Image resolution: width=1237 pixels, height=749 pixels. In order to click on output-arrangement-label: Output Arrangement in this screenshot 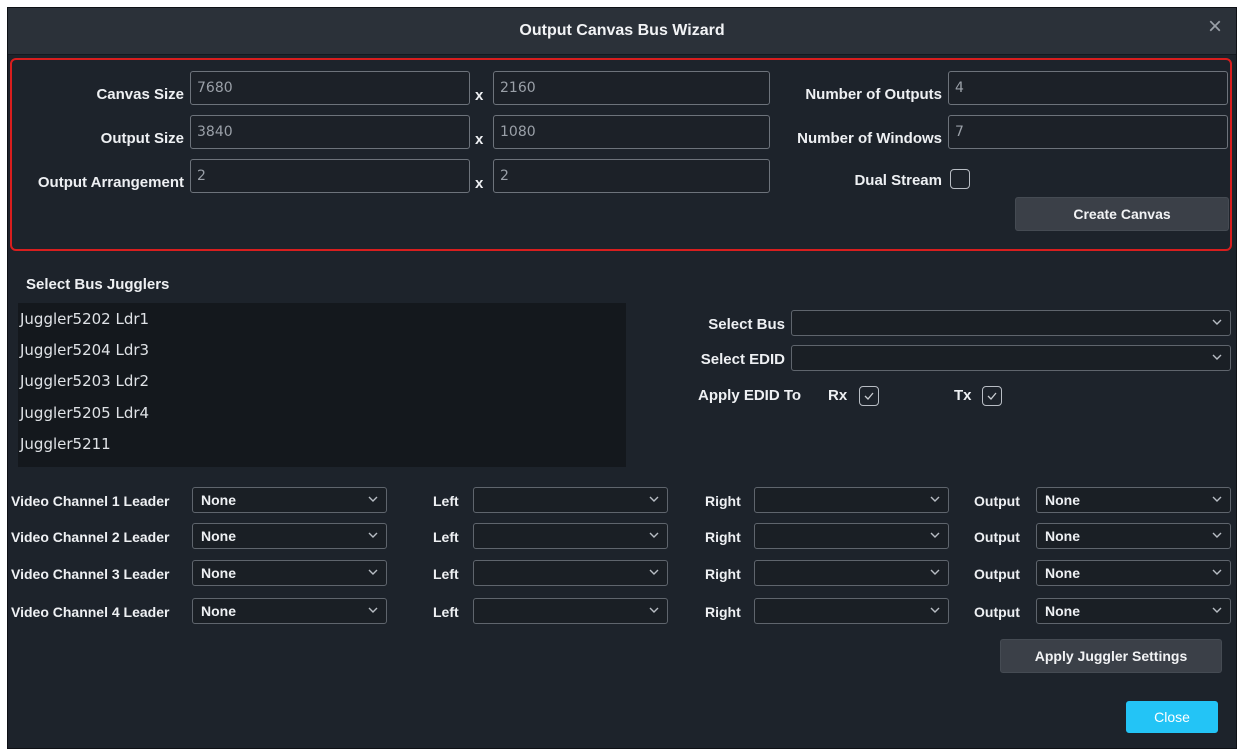, I will do `click(110, 182)`.